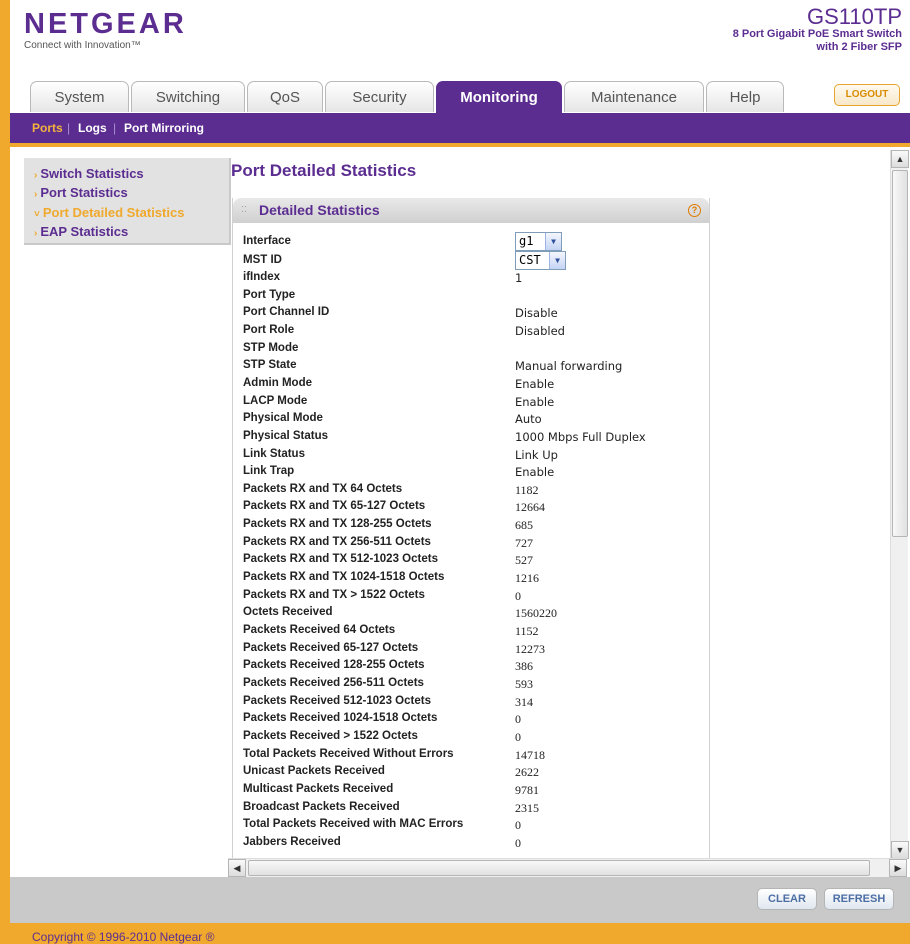  What do you see at coordinates (867, 95) in the screenshot?
I see `logout-button: LOGOUT` at bounding box center [867, 95].